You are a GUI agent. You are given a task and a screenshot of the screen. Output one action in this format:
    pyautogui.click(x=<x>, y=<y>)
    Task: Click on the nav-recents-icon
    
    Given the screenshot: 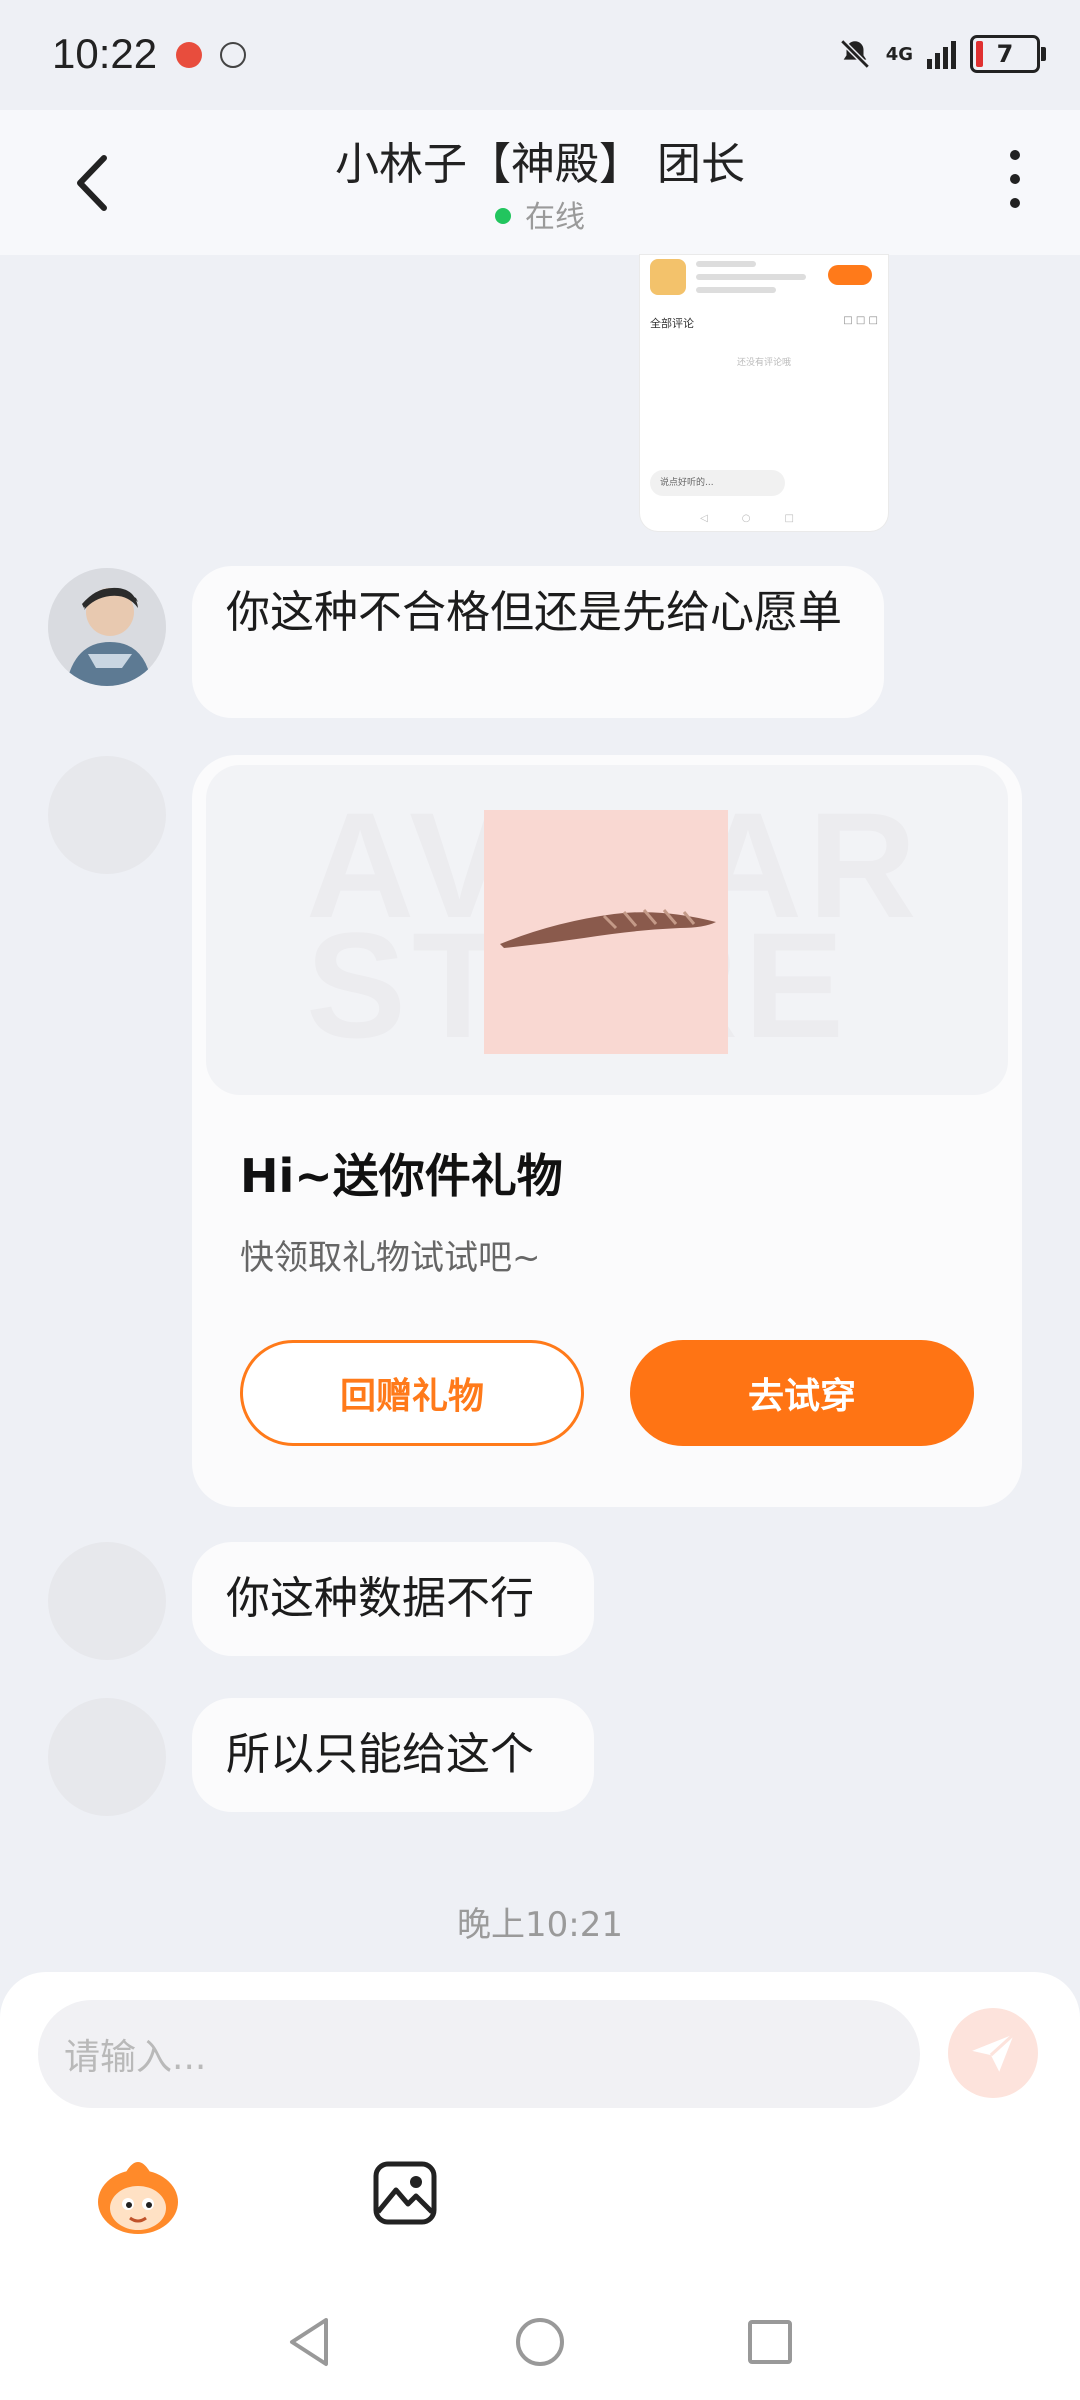 What is the action you would take?
    pyautogui.click(x=770, y=2342)
    